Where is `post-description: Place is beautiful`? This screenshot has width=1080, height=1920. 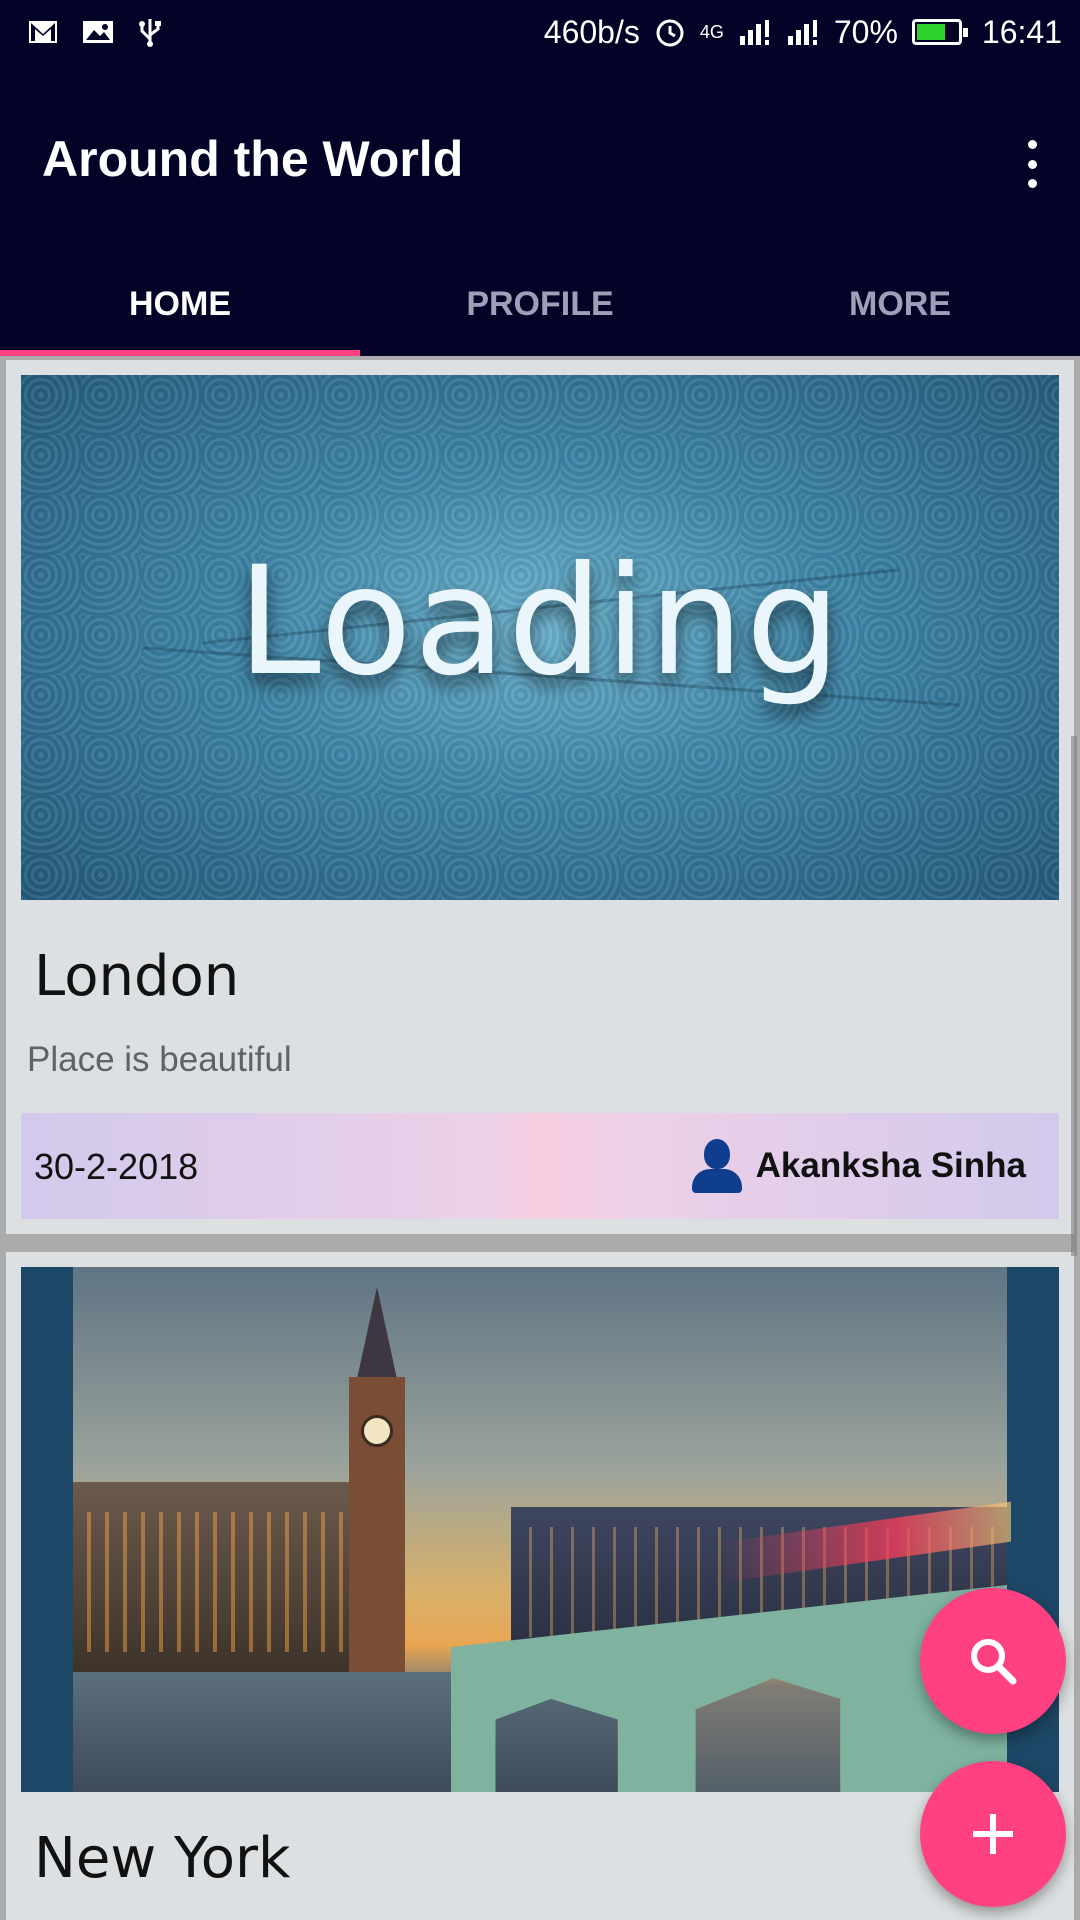
post-description: Place is beautiful is located at coordinates (159, 1059).